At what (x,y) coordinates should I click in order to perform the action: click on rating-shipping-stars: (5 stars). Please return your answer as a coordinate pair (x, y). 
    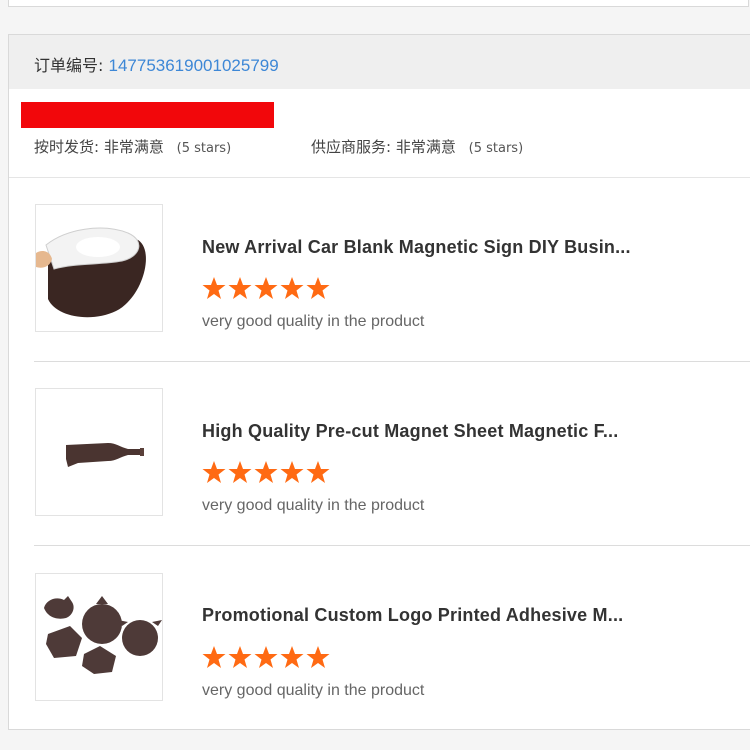
    Looking at the image, I should click on (204, 148).